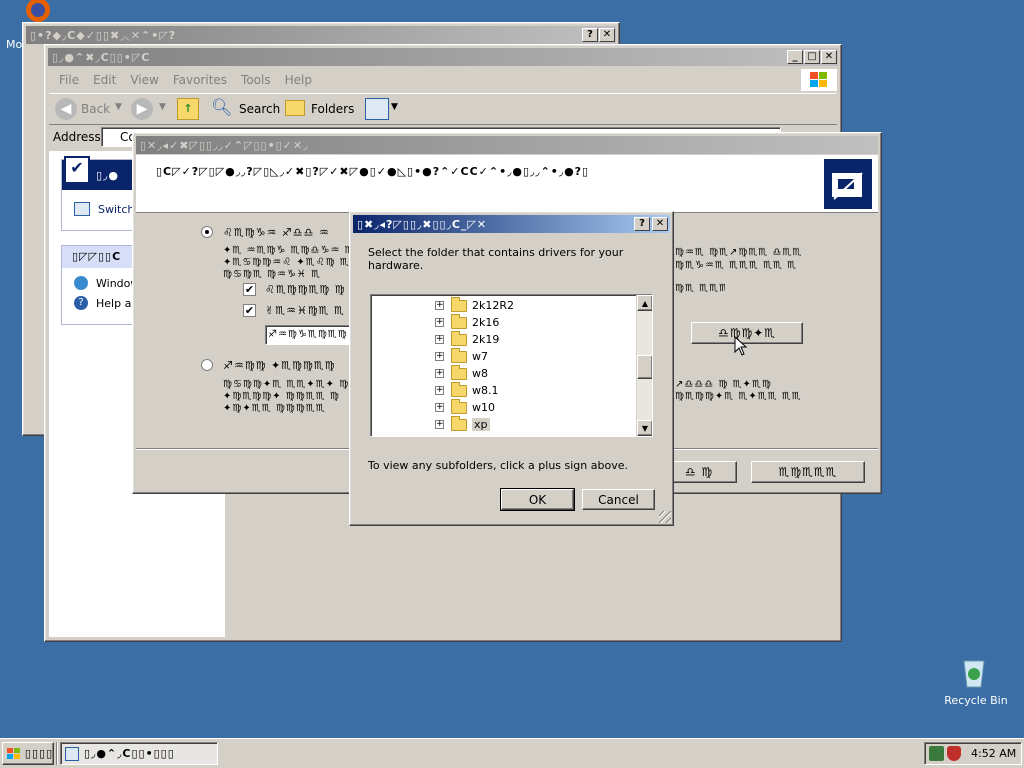 Image resolution: width=1024 pixels, height=768 pixels. Describe the element at coordinates (736, 265) in the screenshot. I see `right-desc-line2: ♍♏♑♒♏ ♏♏♏ ♏♏ ♏` at that location.